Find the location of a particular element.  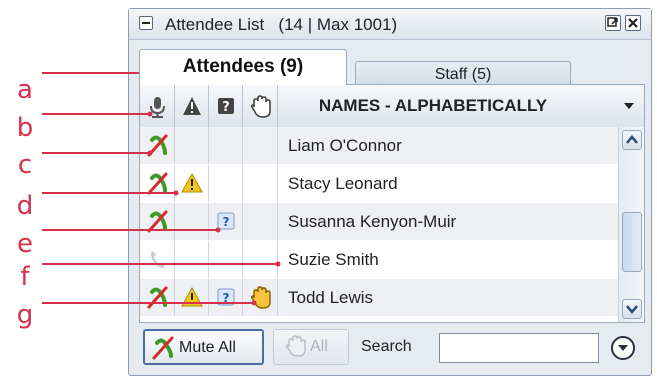

mute-all-button: Mute All is located at coordinates (203, 347).